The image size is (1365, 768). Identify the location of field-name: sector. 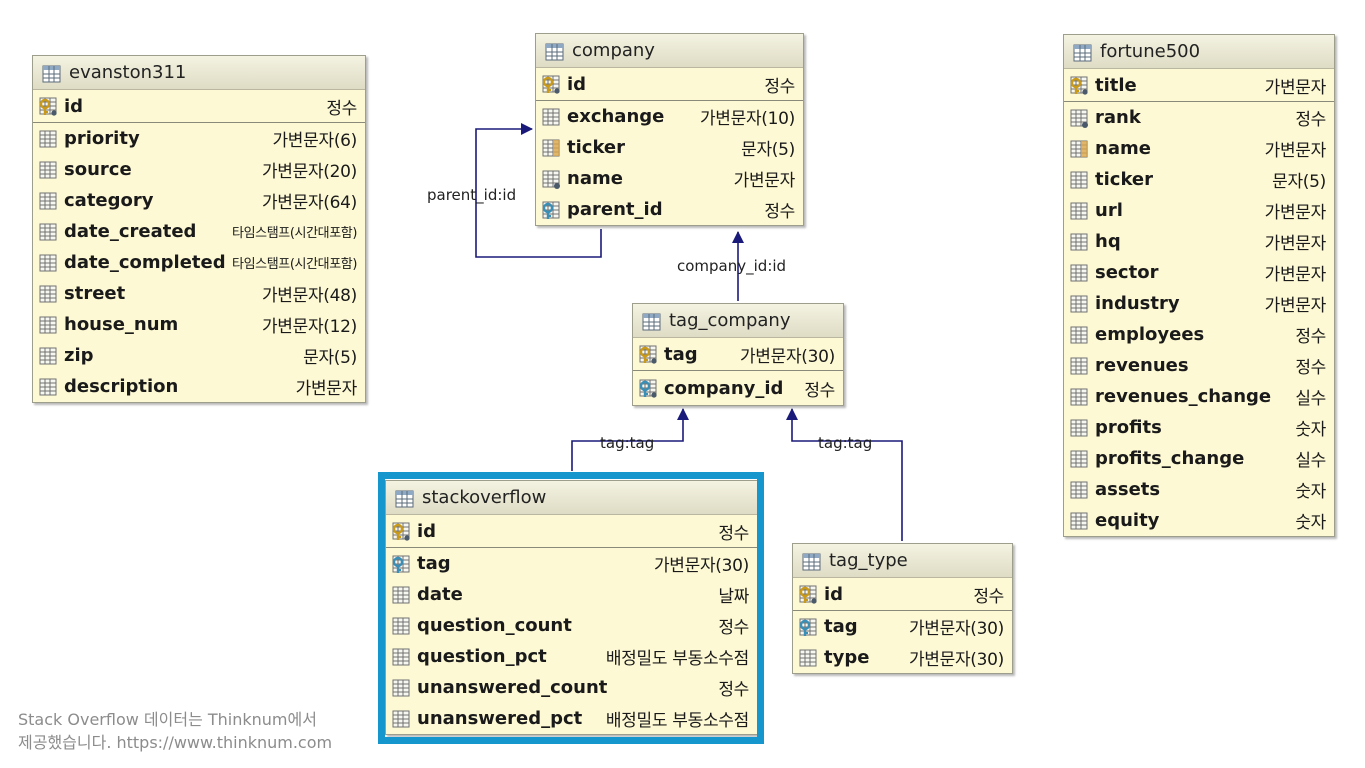
(1127, 272).